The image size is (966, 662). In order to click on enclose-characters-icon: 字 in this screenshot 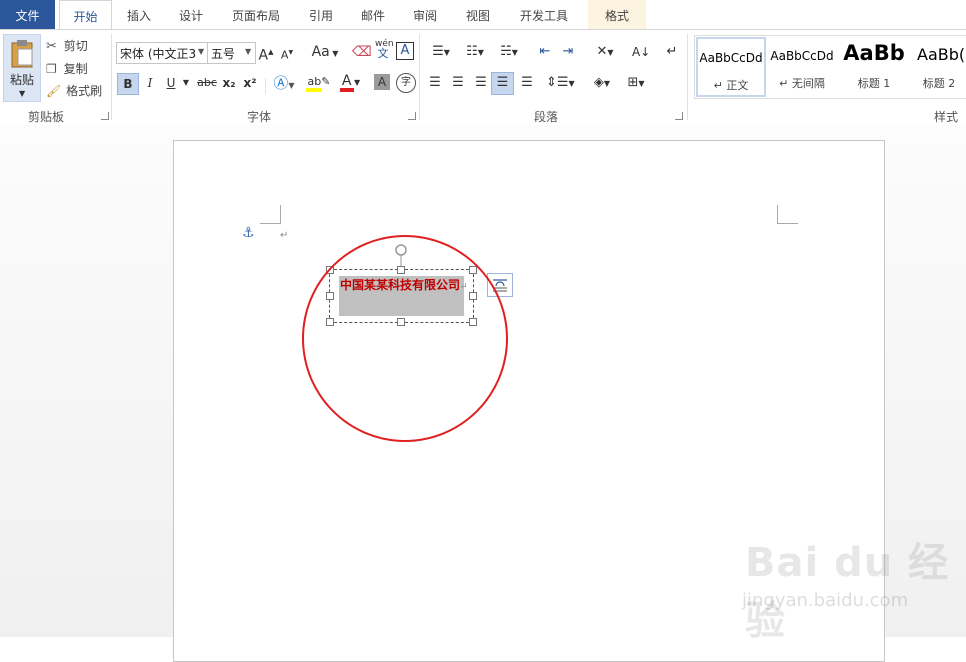, I will do `click(406, 83)`.